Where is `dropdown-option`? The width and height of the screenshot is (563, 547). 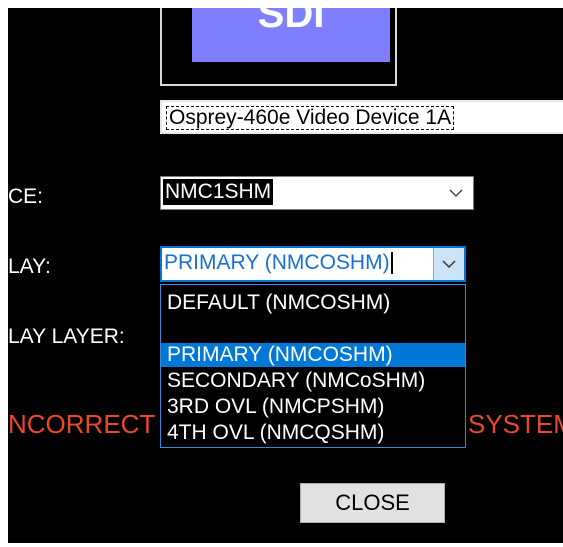 dropdown-option is located at coordinates (313, 329).